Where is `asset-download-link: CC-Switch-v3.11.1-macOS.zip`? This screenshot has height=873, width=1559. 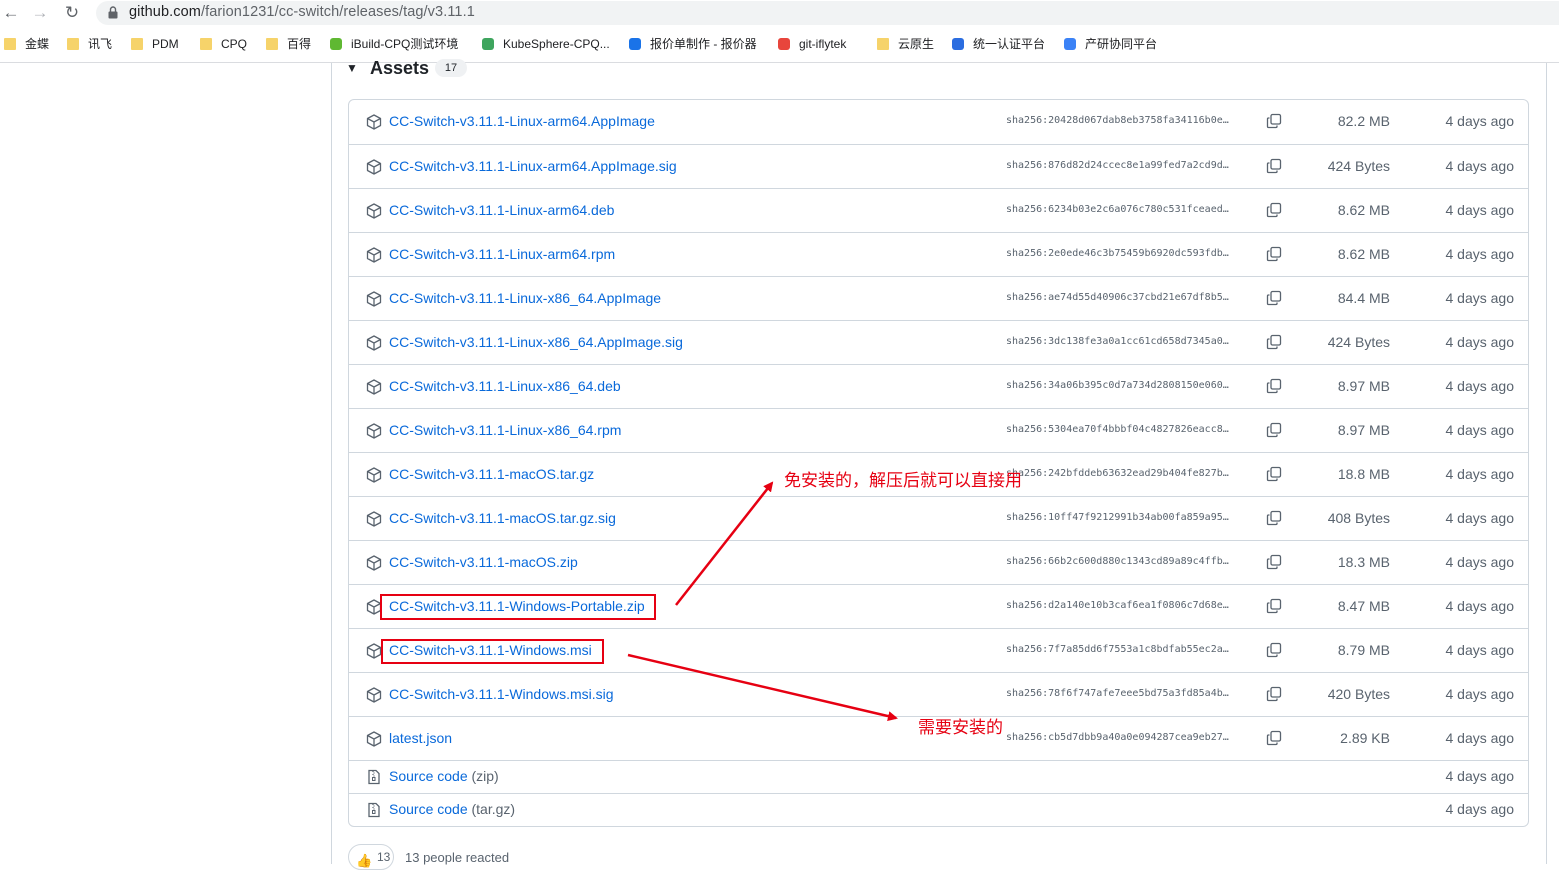
asset-download-link: CC-Switch-v3.11.1-macOS.zip is located at coordinates (483, 562).